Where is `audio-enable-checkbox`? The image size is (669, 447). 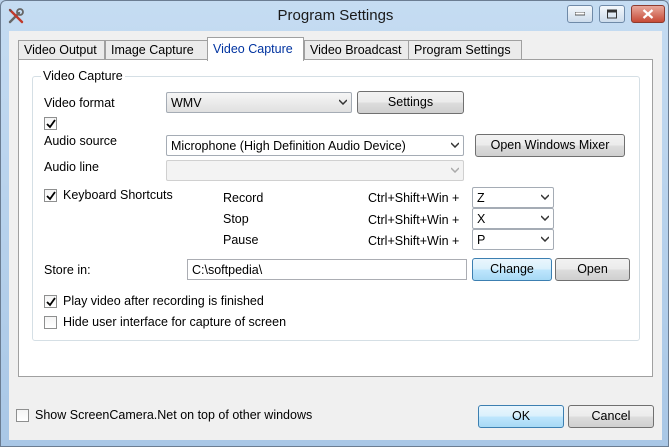 audio-enable-checkbox is located at coordinates (50, 123).